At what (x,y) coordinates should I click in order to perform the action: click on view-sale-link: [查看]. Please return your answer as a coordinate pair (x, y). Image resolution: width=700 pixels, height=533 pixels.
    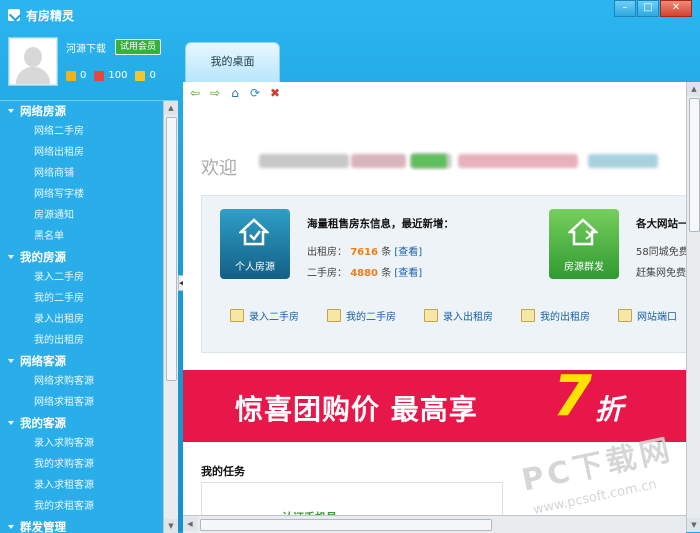
    Looking at the image, I should click on (408, 273).